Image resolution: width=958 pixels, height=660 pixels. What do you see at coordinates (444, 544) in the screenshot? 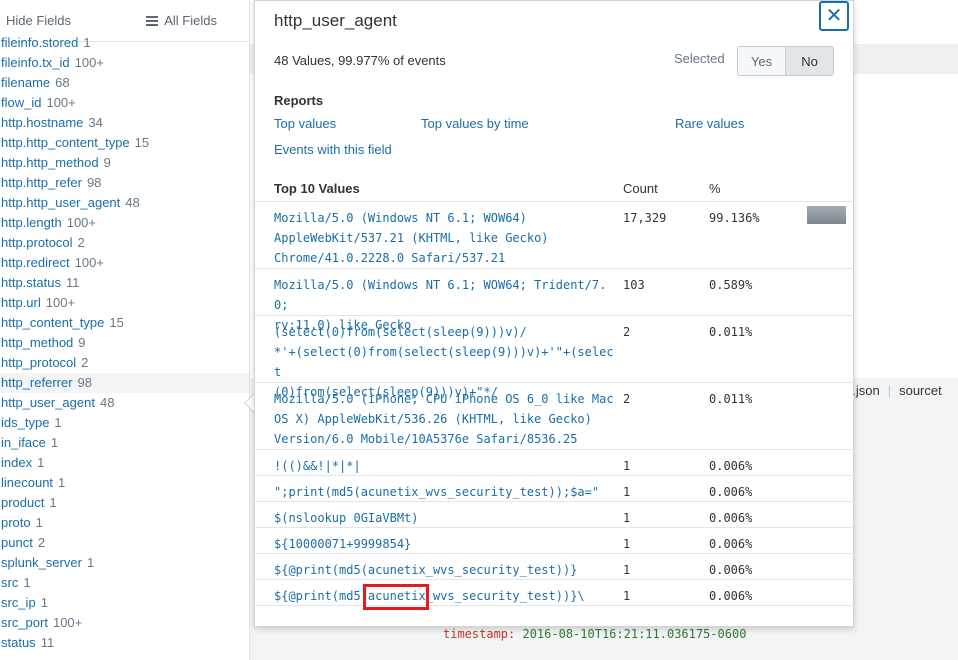
I see `value-link: ${10000071+9999854}` at bounding box center [444, 544].